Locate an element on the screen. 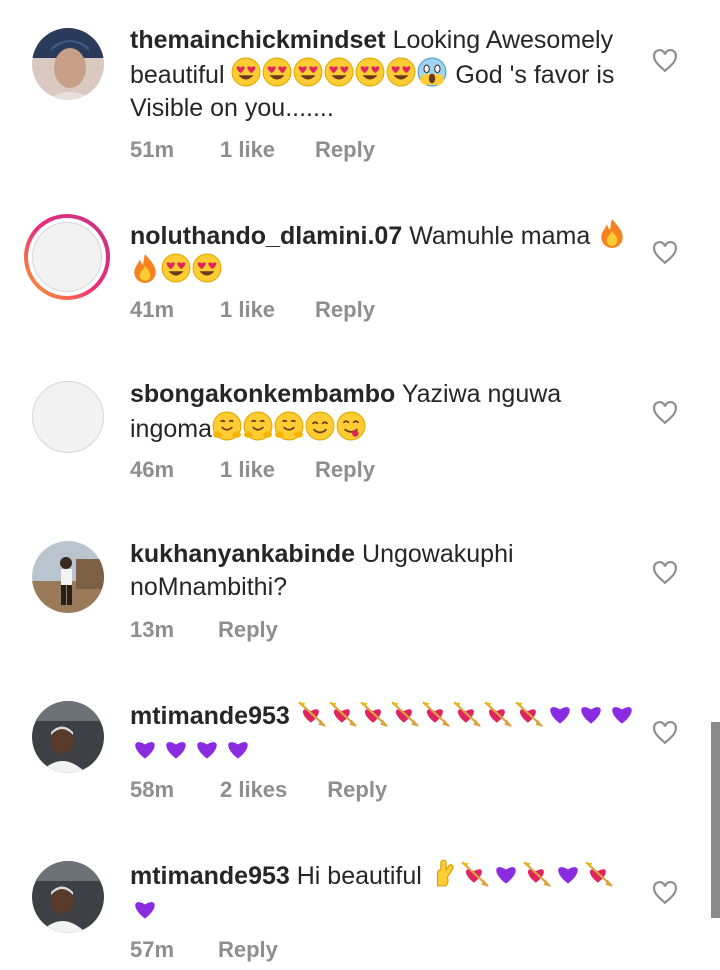 This screenshot has width=720, height=970. comment-time: 13m is located at coordinates (152, 629).